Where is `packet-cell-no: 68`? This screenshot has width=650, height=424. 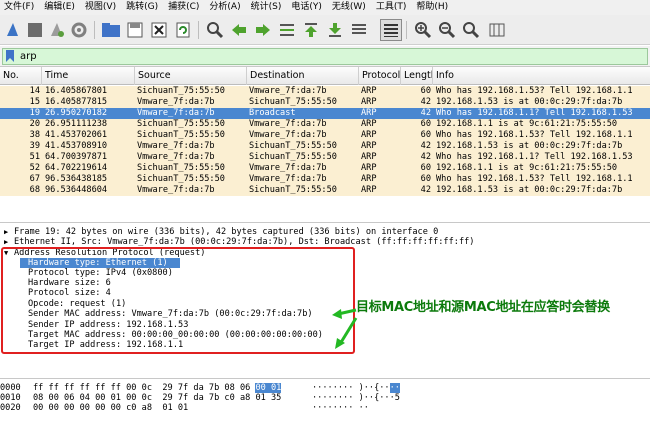 packet-cell-no: 68 is located at coordinates (34, 190).